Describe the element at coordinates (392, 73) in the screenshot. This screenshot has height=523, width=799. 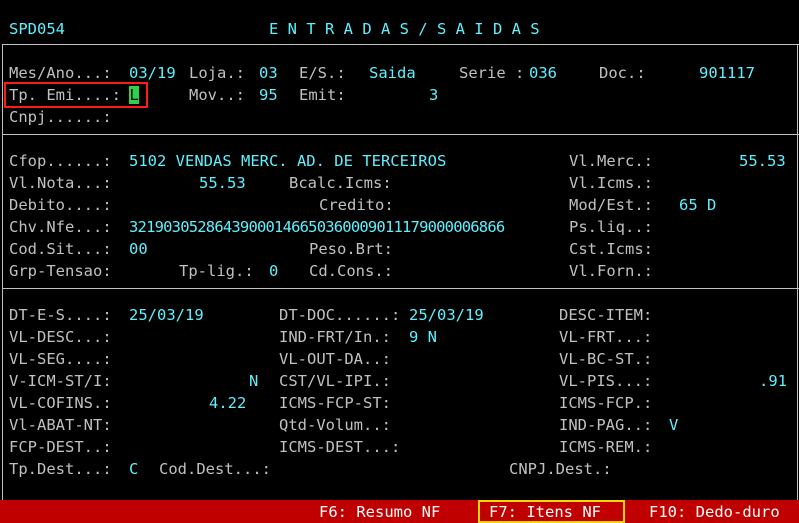
I see `es-field: Saida` at that location.